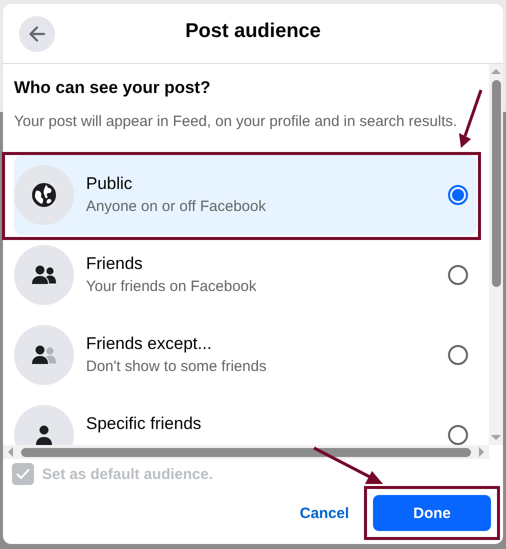 Image resolution: width=506 pixels, height=549 pixels. I want to click on vertical-scrollbar, so click(496, 254).